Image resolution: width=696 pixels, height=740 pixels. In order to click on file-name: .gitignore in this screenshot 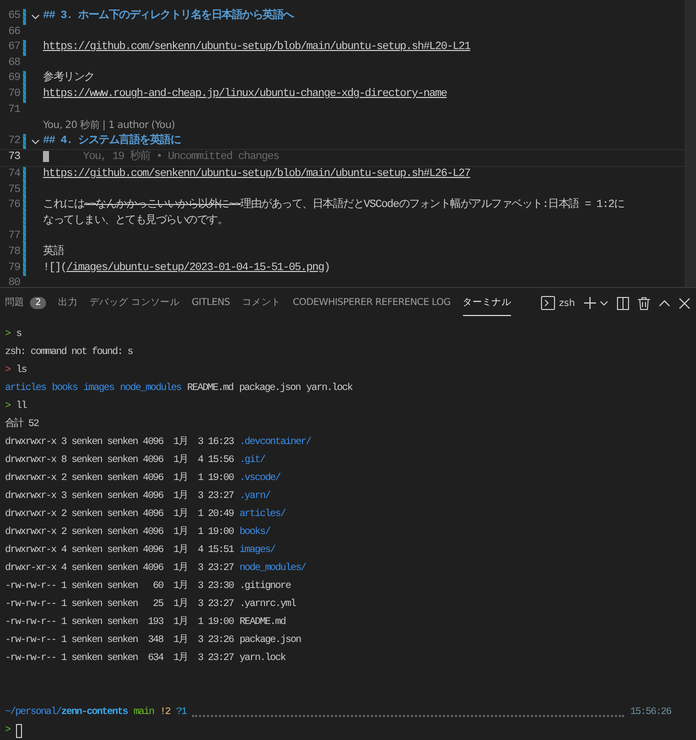, I will do `click(264, 587)`.